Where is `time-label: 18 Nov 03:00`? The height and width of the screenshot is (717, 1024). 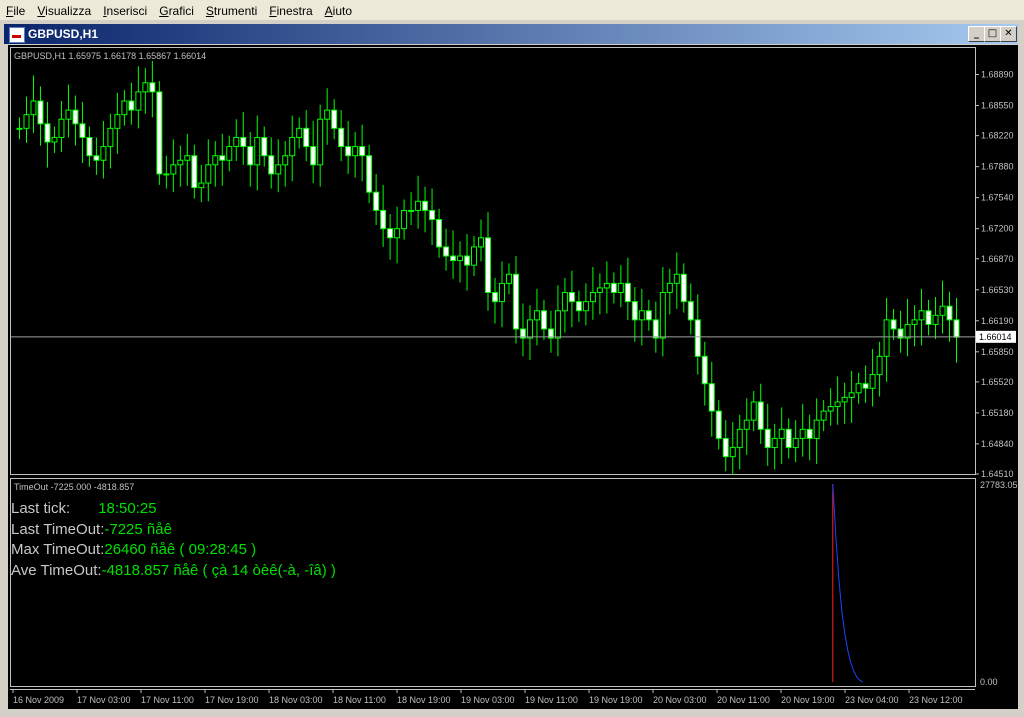 time-label: 18 Nov 03:00 is located at coordinates (296, 700).